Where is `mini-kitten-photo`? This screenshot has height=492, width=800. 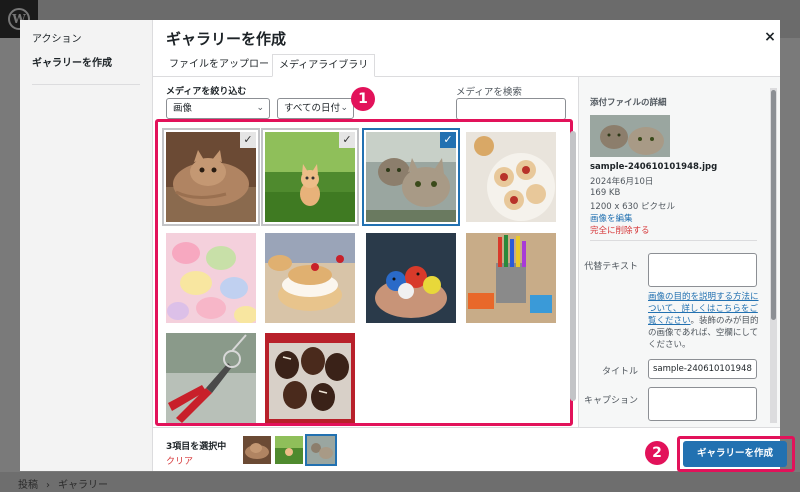
mini-kitten-photo is located at coordinates (289, 450).